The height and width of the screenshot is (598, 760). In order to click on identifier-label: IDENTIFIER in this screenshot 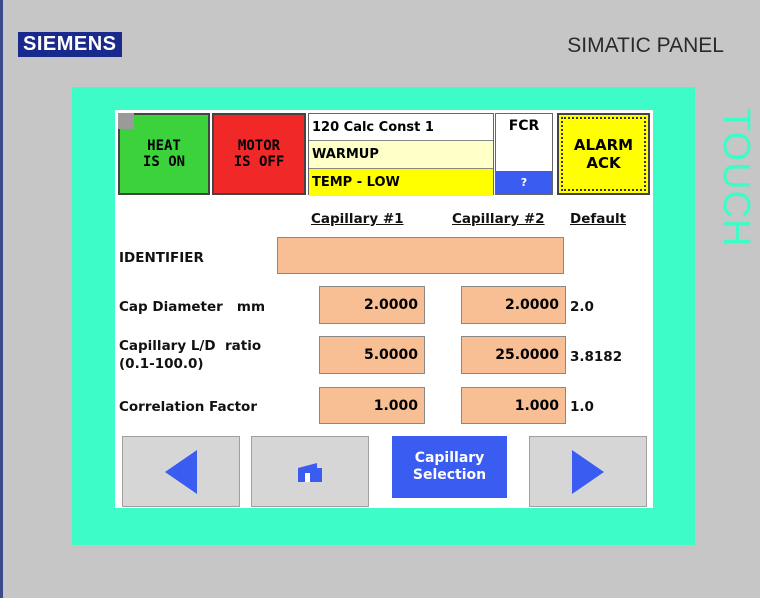, I will do `click(161, 258)`.